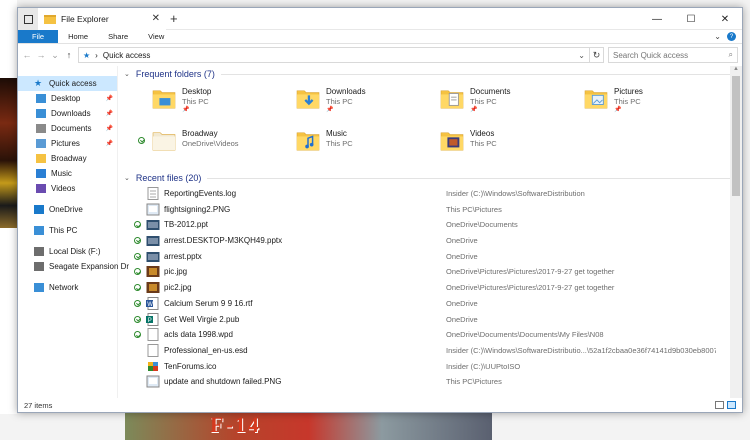 Image resolution: width=750 pixels, height=440 pixels. Describe the element at coordinates (27, 55) in the screenshot. I see `back-button: ←` at that location.